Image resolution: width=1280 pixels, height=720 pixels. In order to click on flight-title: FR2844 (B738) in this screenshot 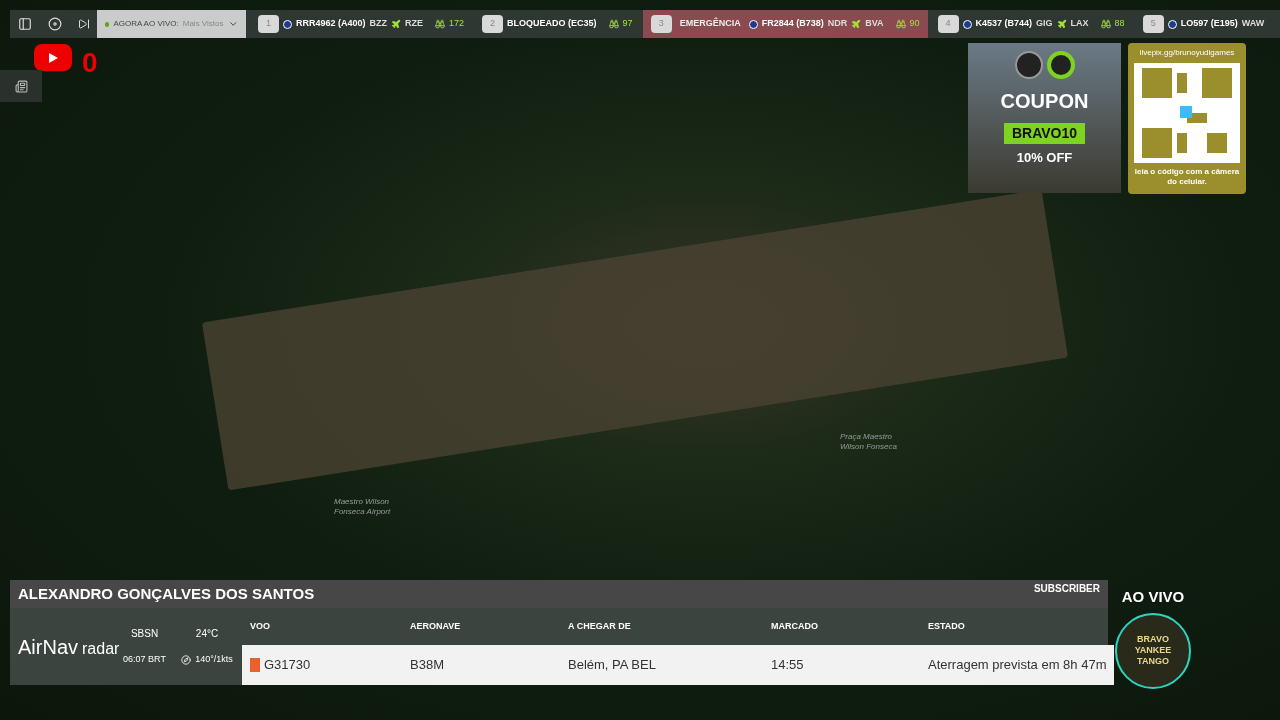, I will do `click(792, 24)`.